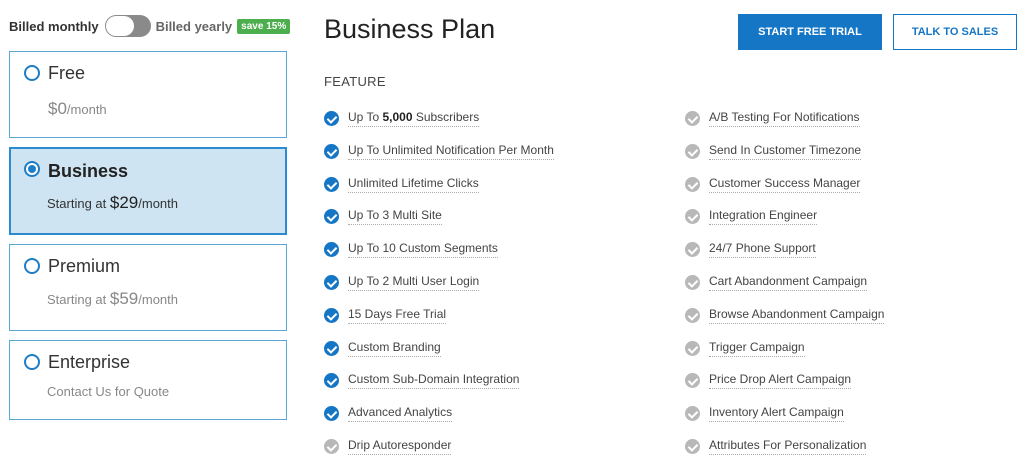 The image size is (1024, 467). Describe the element at coordinates (54, 26) in the screenshot. I see `billed-monthly-label: Billed monthly` at that location.